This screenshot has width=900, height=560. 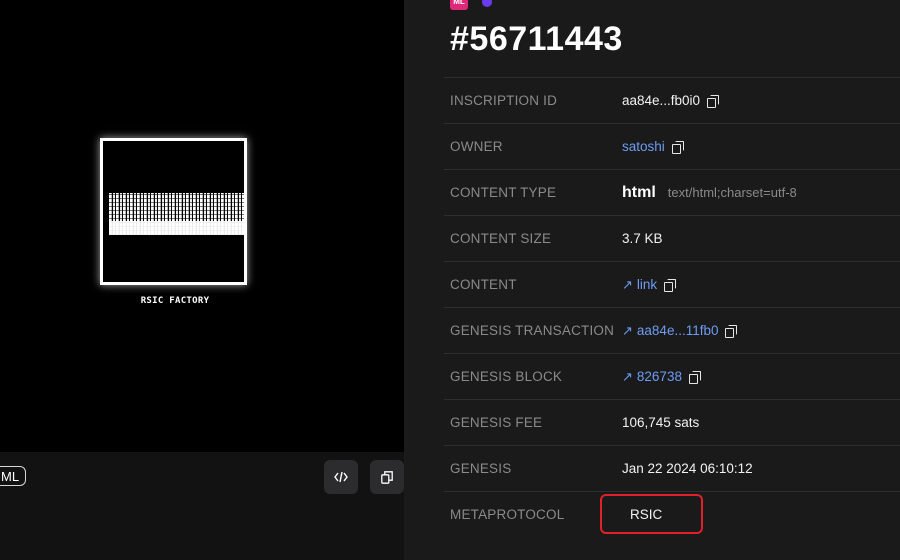 What do you see at coordinates (532, 330) in the screenshot?
I see `row-label: GENESIS TRANSACTION` at bounding box center [532, 330].